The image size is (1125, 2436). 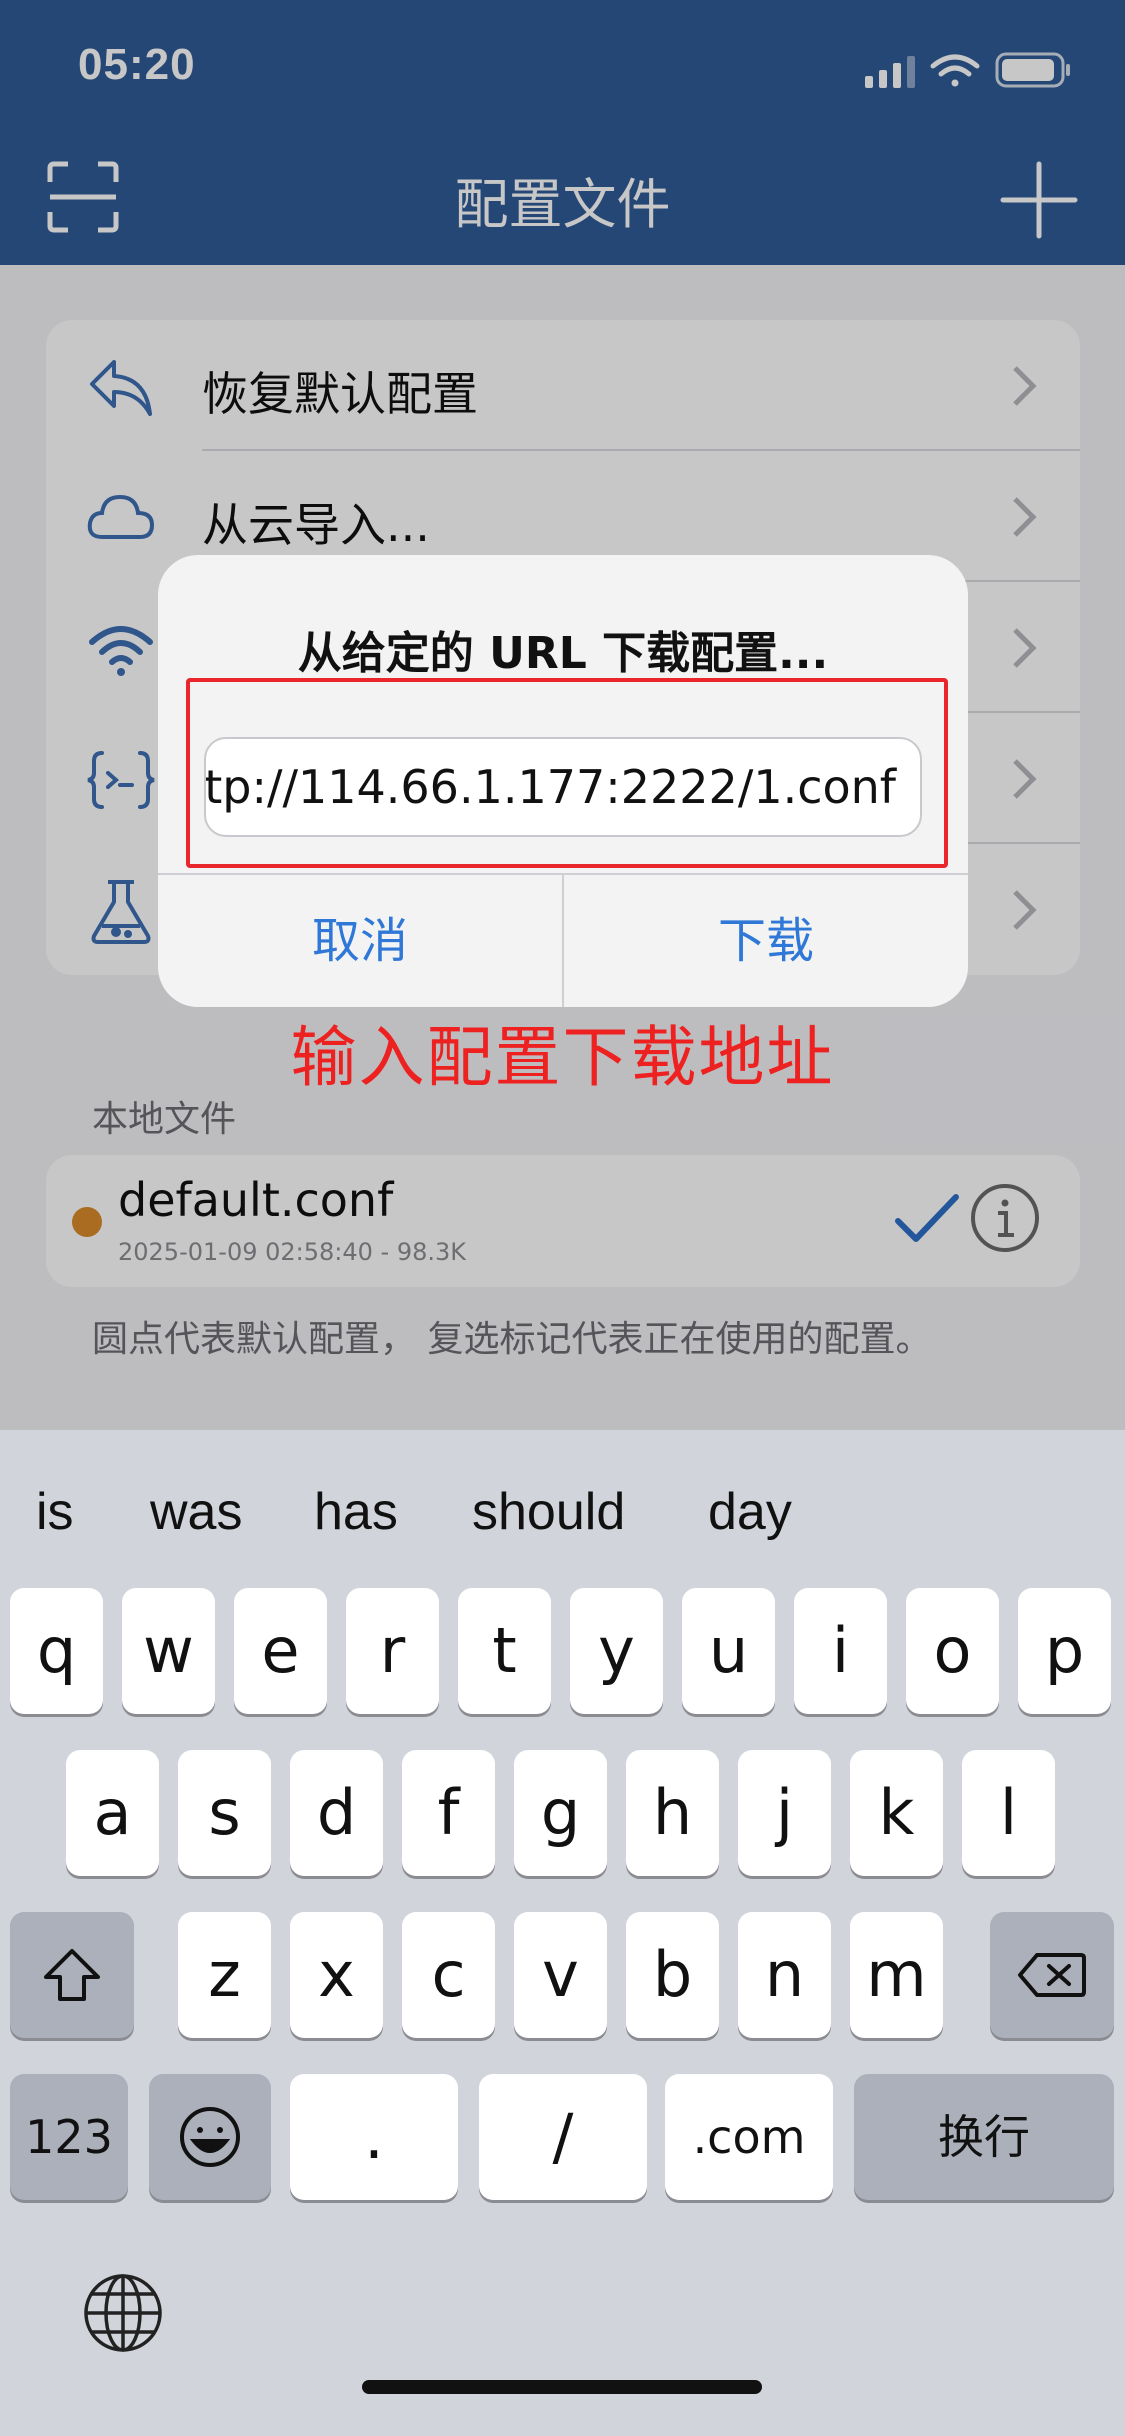 What do you see at coordinates (56, 1651) in the screenshot?
I see `key-q: q` at bounding box center [56, 1651].